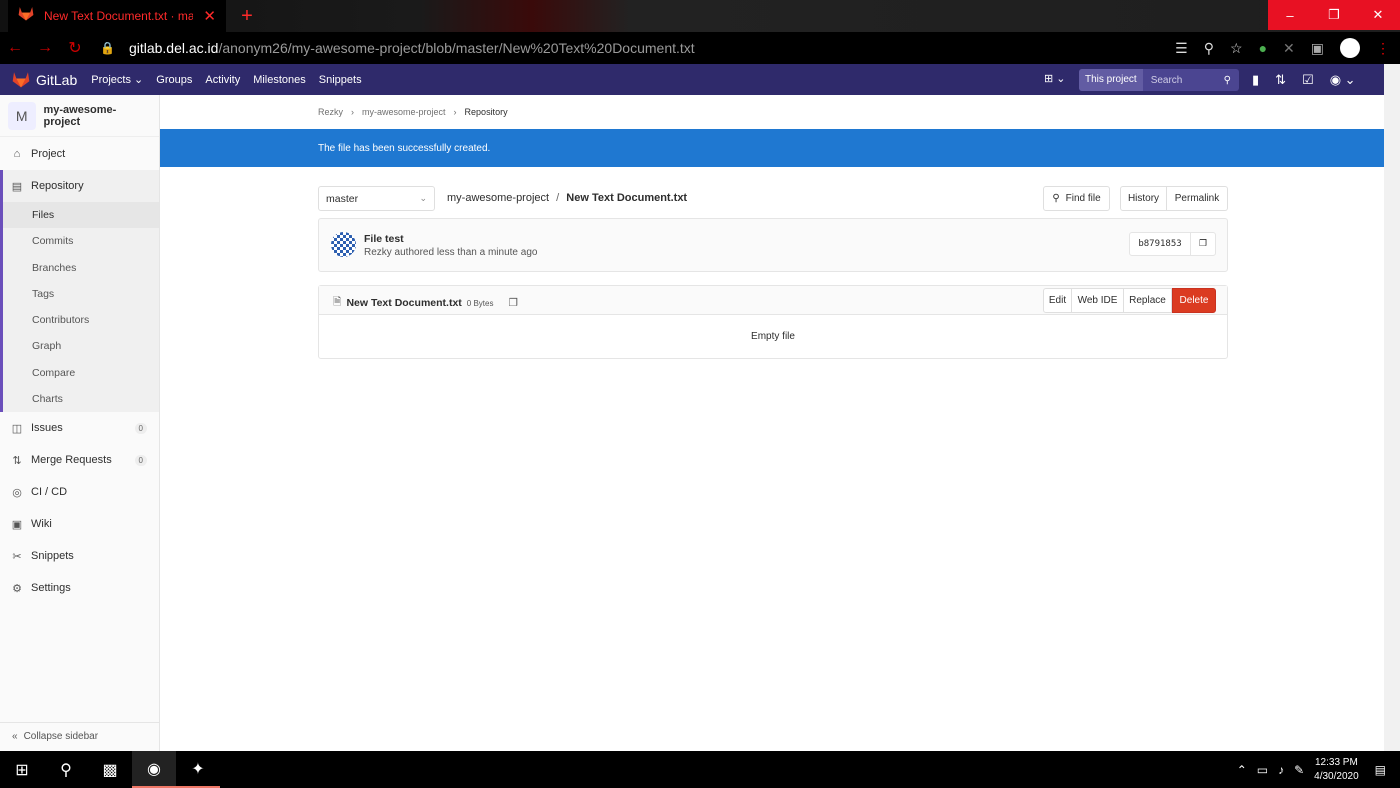  I want to click on search-box: This project Search ⚲, so click(1159, 80).